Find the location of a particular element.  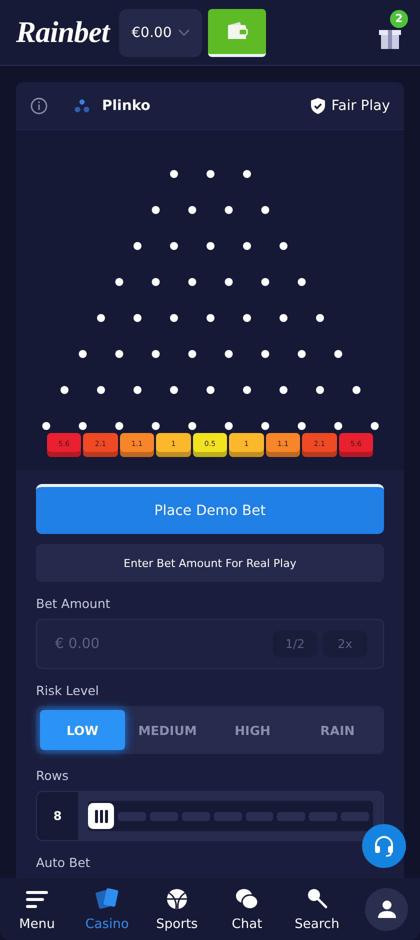

place-demo-bet-button: Place Demo Bet is located at coordinates (210, 509).